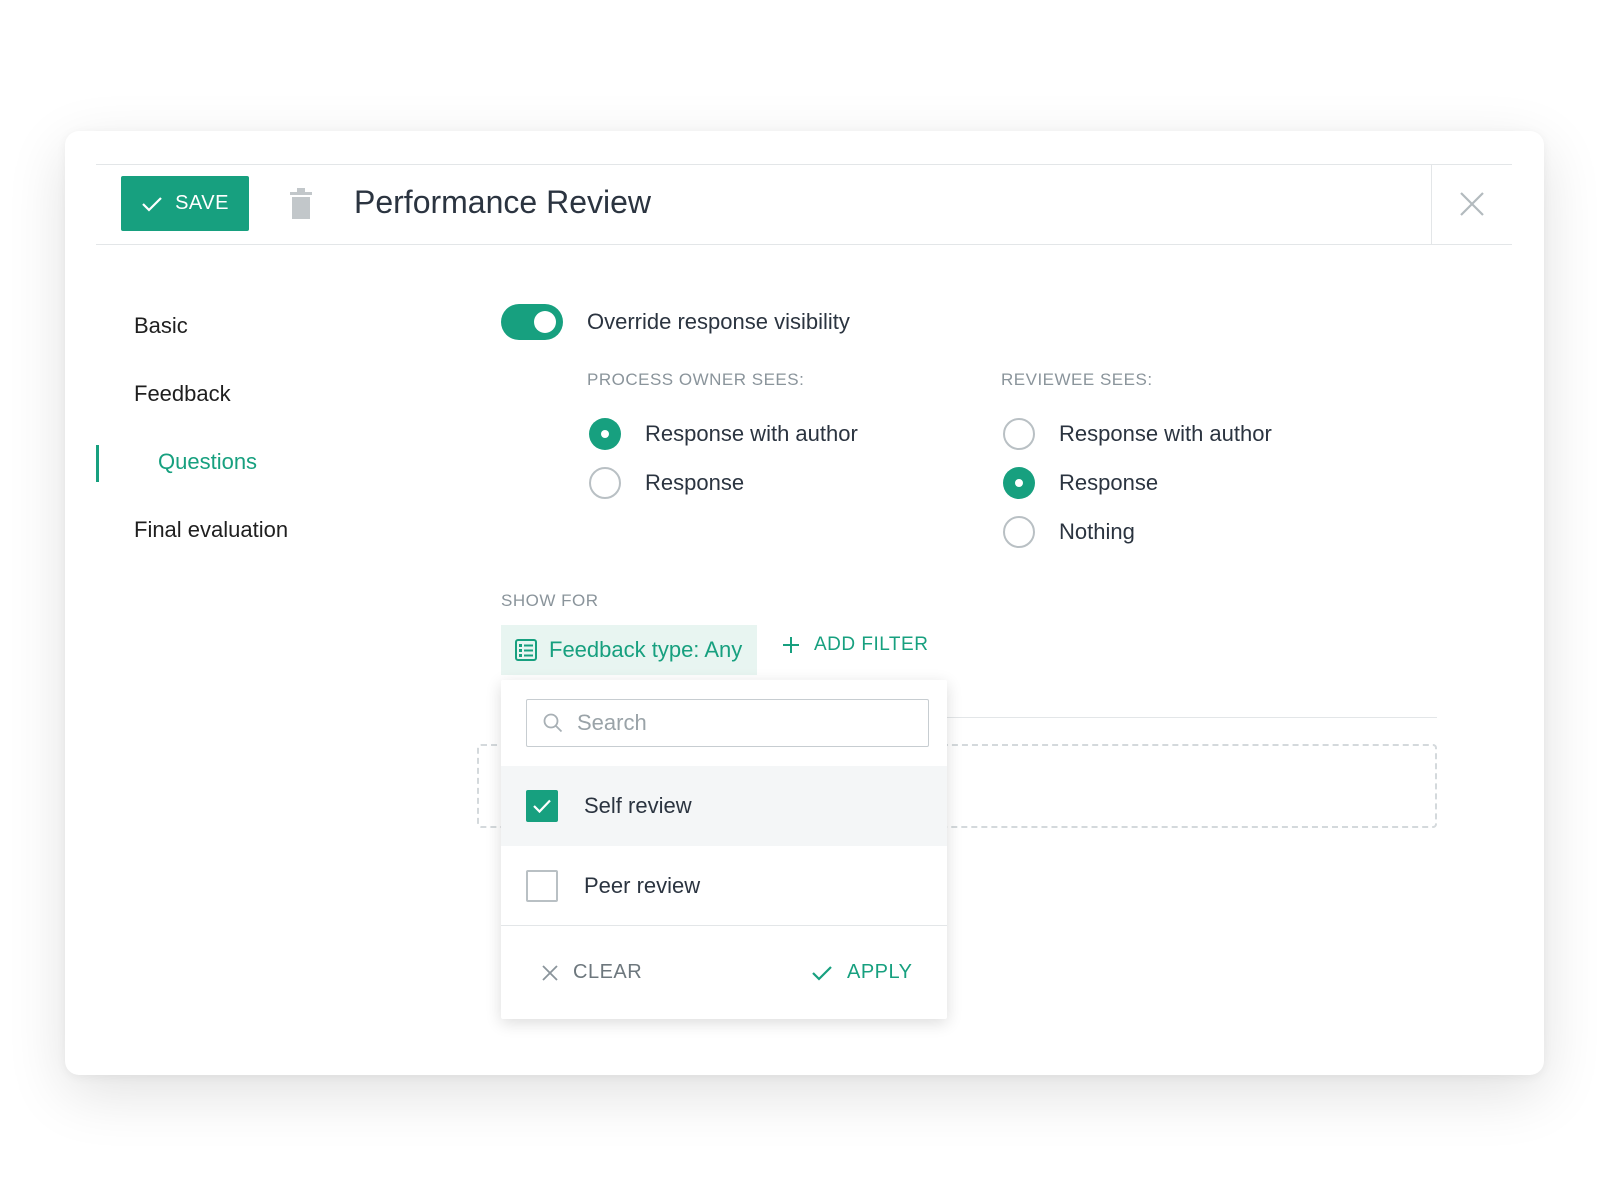 The width and height of the screenshot is (1600, 1200). I want to click on section-divider, so click(1188, 717).